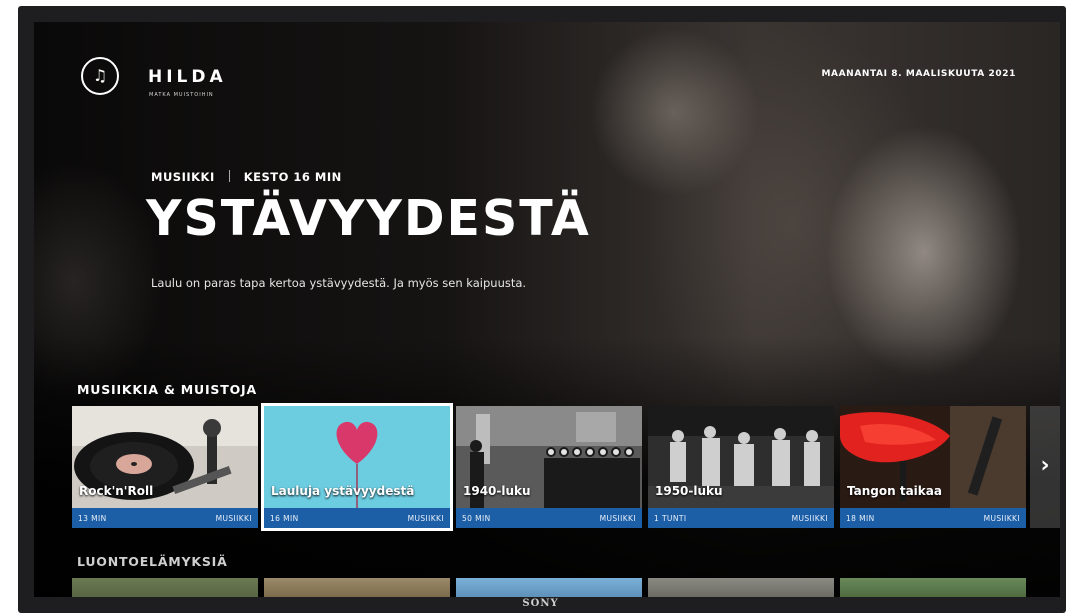 This screenshot has width=1081, height=613. What do you see at coordinates (860, 518) in the screenshot?
I see `card-duration: 18 MIN` at bounding box center [860, 518].